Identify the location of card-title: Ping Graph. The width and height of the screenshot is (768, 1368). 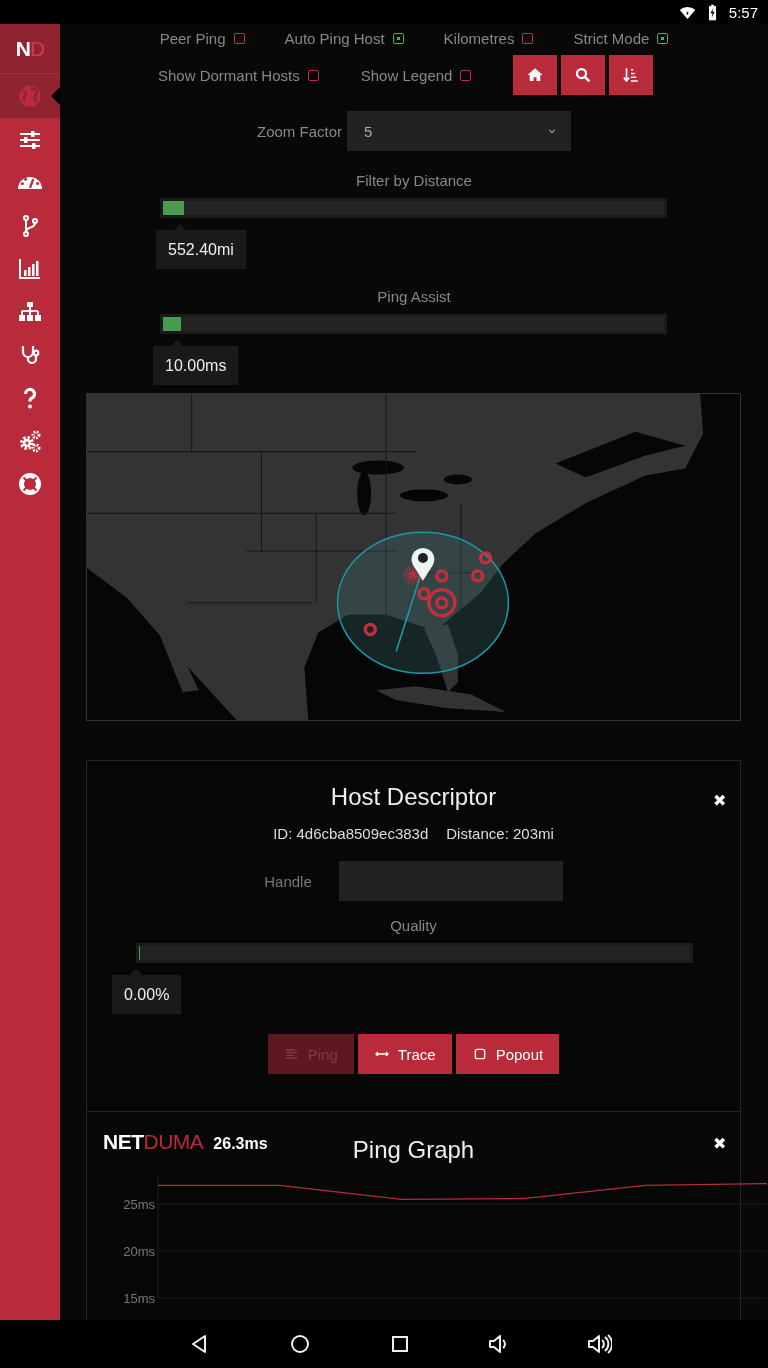
(413, 1150).